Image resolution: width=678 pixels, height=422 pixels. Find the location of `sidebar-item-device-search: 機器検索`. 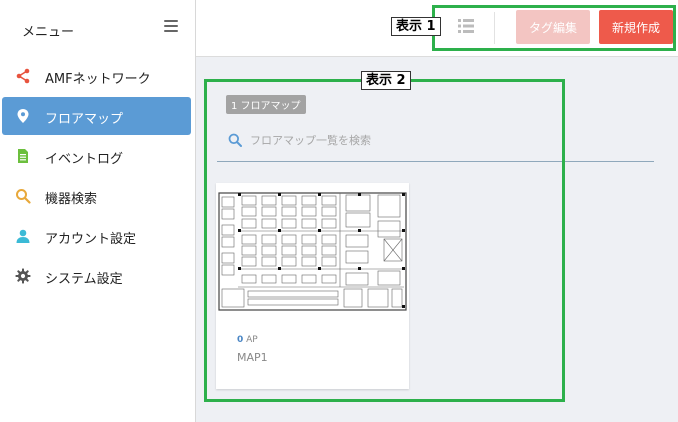

sidebar-item-device-search: 機器検索 is located at coordinates (96, 196).